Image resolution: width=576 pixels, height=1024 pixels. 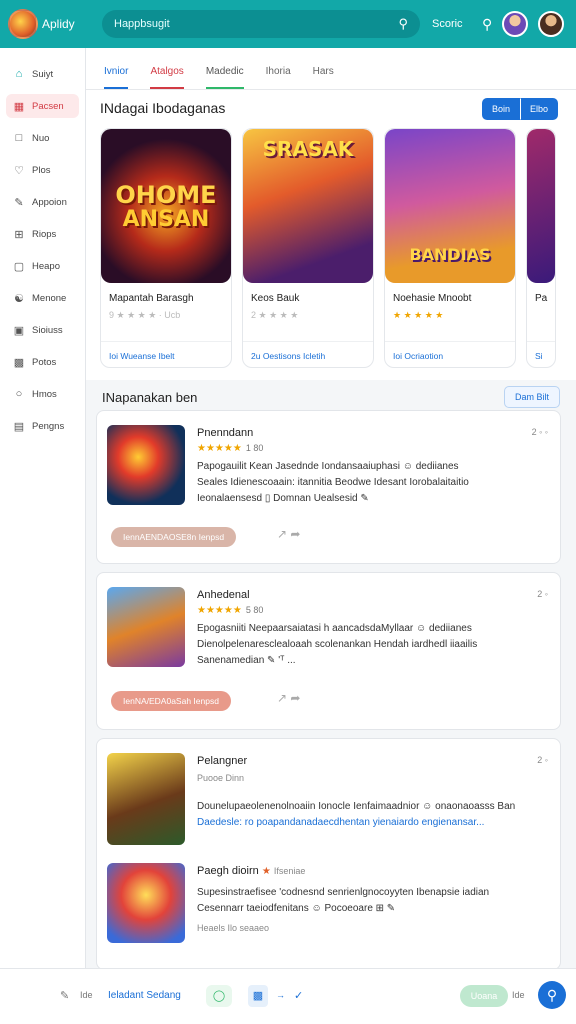 I want to click on sidebar-item-label: Pacsen, so click(x=48, y=106).